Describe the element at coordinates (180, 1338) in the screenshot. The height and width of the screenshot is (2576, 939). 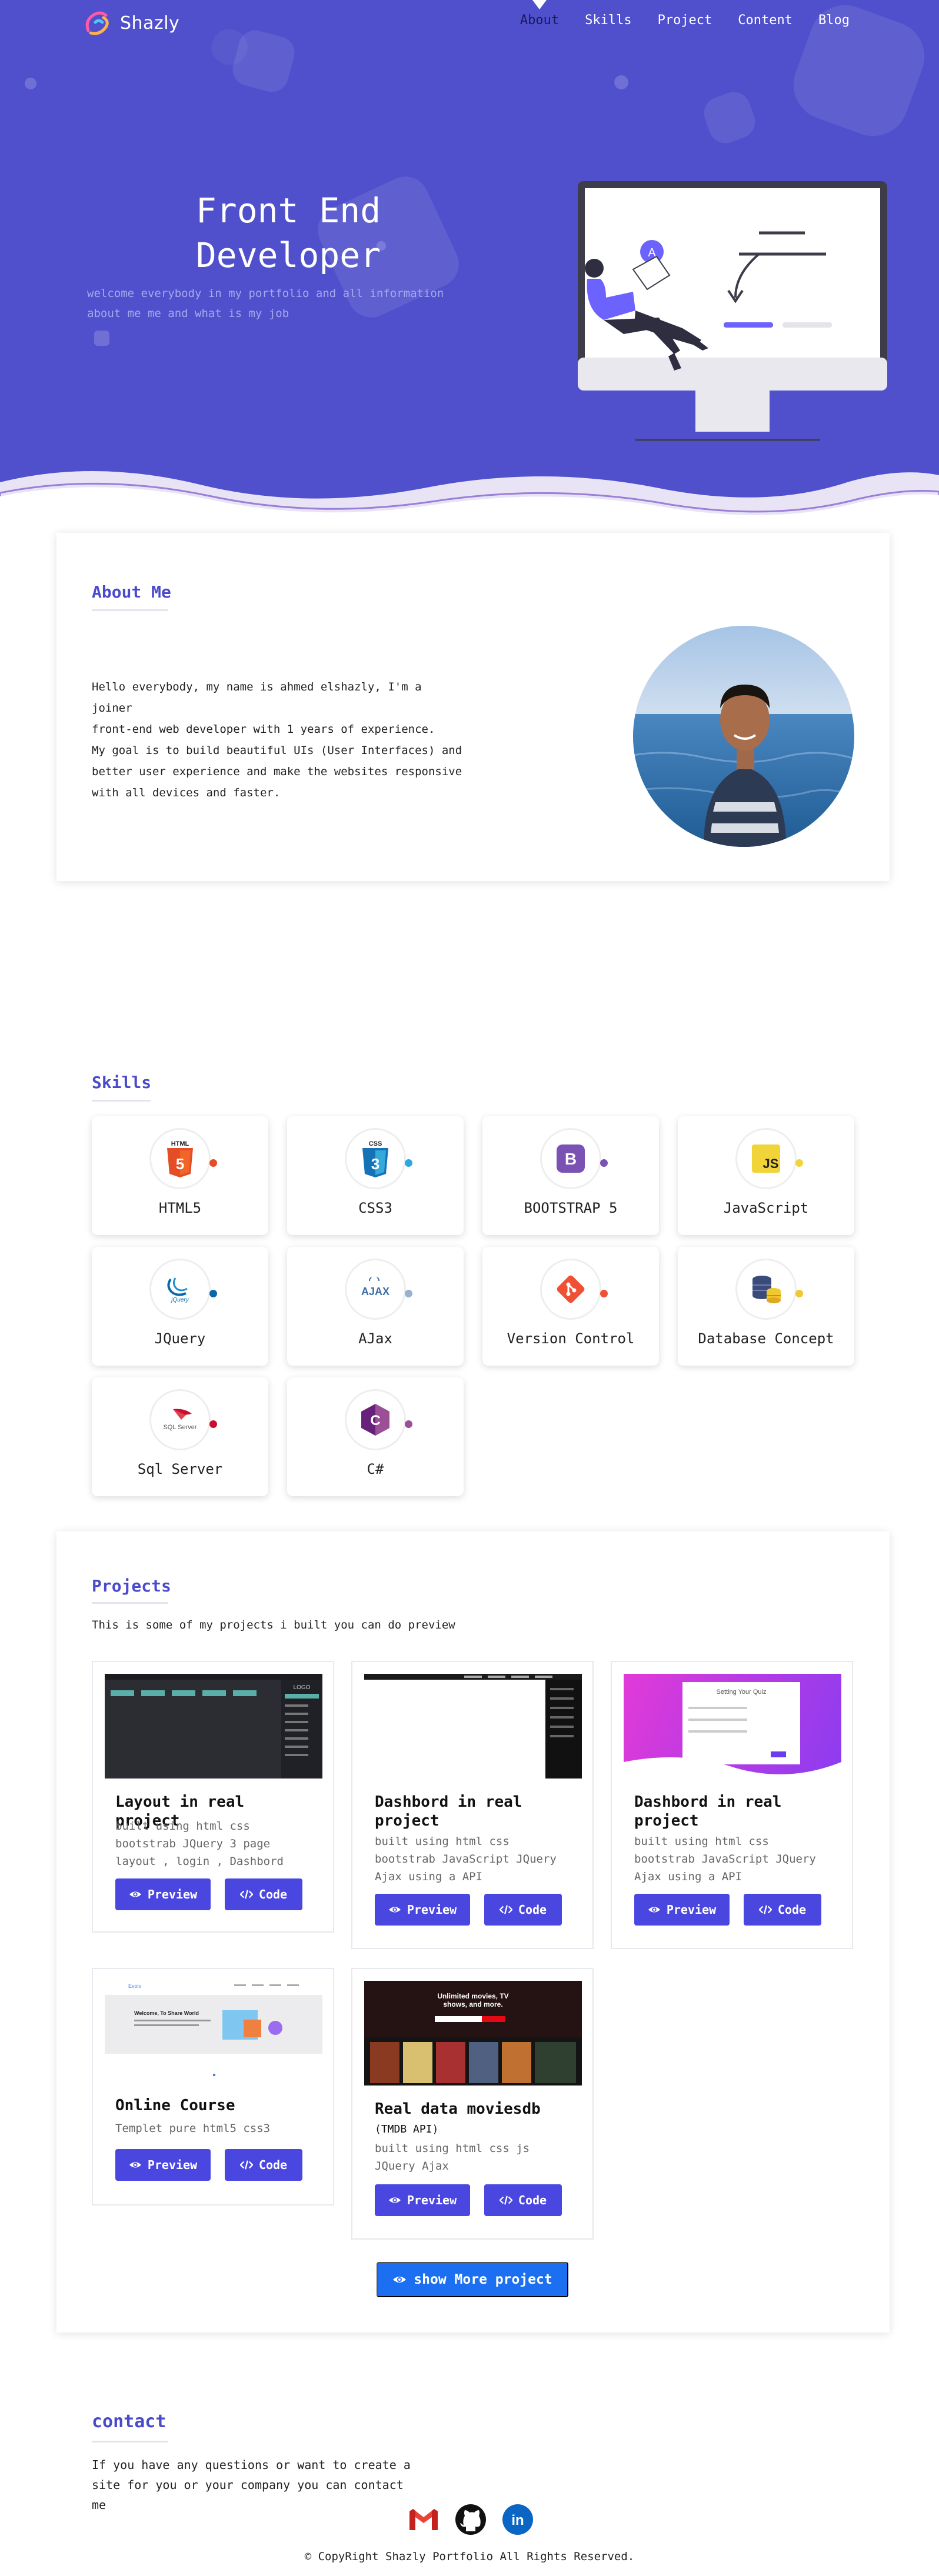
I see `skill-label: JQuery` at that location.